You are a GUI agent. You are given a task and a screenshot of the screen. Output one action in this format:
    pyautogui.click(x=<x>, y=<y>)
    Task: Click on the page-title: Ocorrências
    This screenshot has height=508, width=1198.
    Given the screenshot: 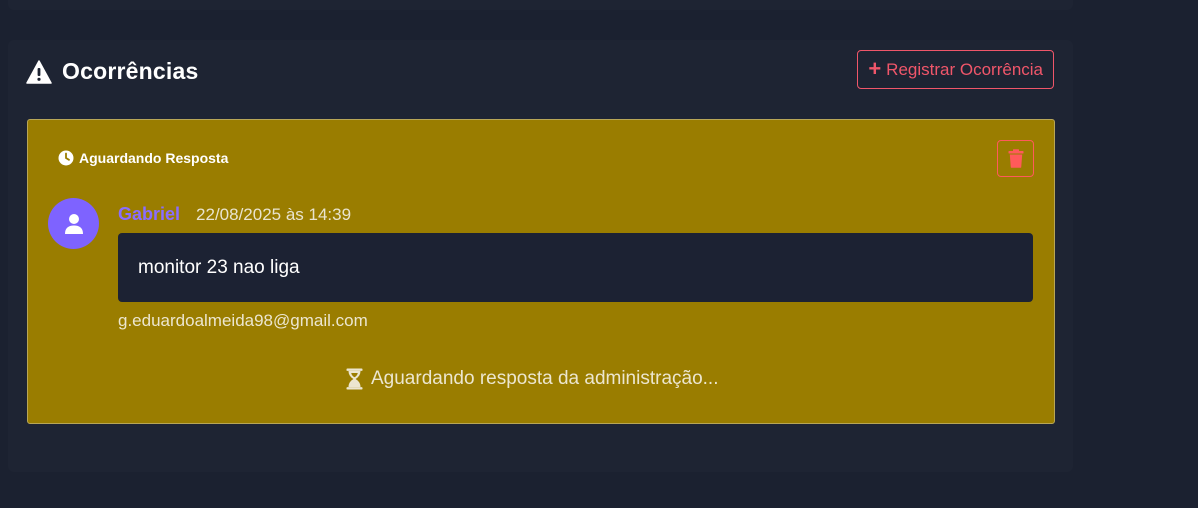 What is the action you would take?
    pyautogui.click(x=130, y=71)
    